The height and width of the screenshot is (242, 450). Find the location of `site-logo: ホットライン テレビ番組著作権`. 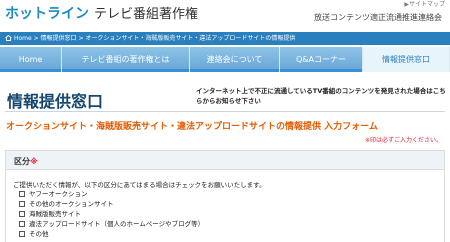

site-logo: ホットライン テレビ番組著作権 is located at coordinates (101, 14).